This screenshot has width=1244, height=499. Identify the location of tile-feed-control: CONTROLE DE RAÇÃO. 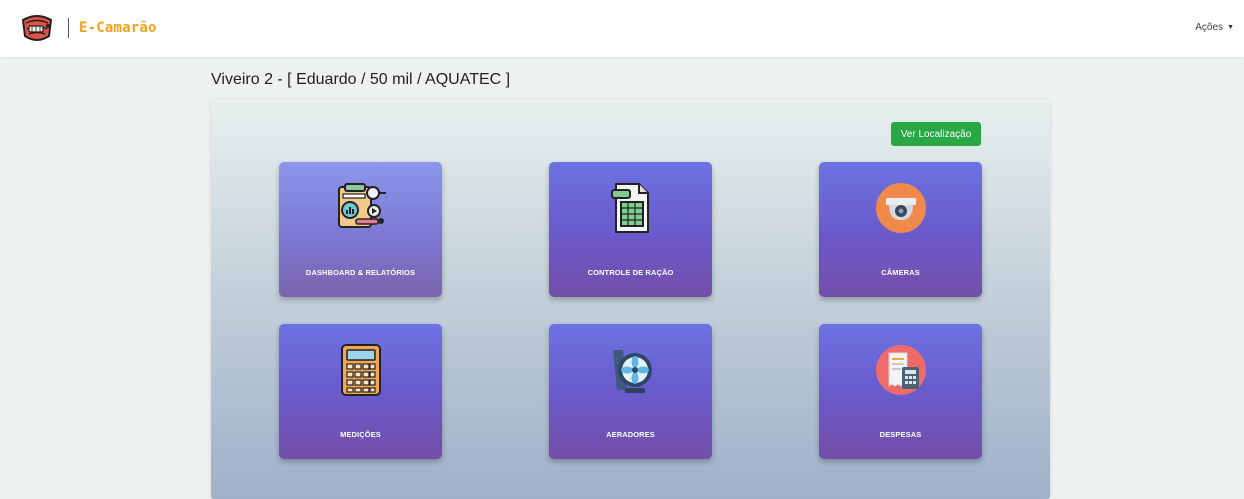
(630, 229).